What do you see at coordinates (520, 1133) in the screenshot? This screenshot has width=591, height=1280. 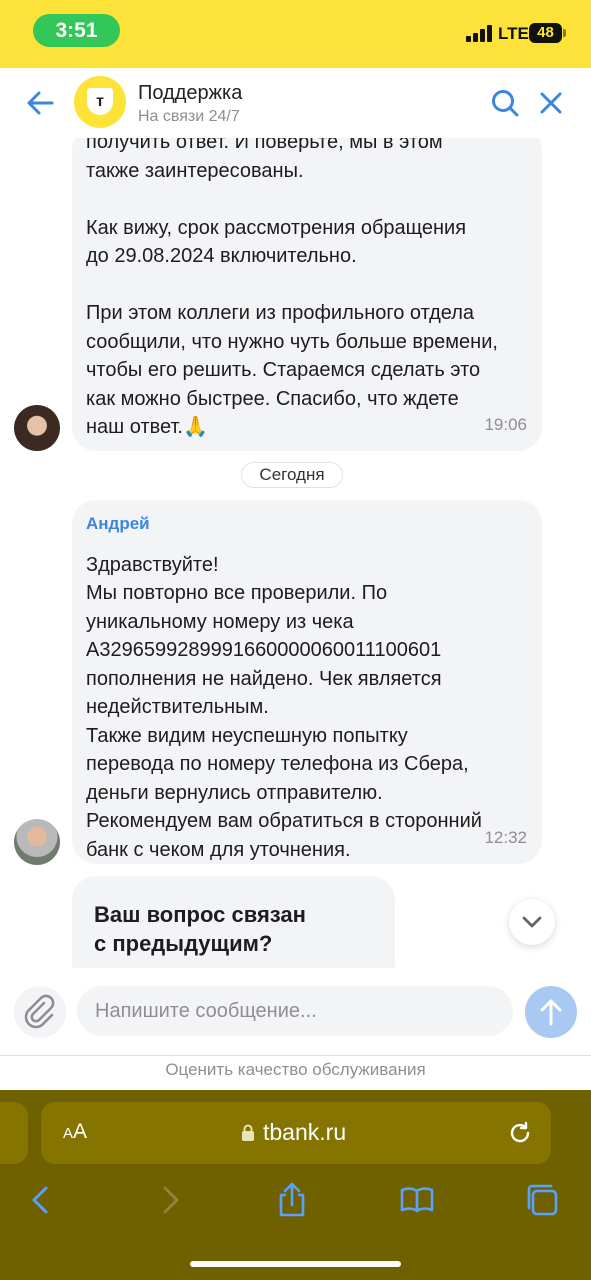 I see `reload-icon` at bounding box center [520, 1133].